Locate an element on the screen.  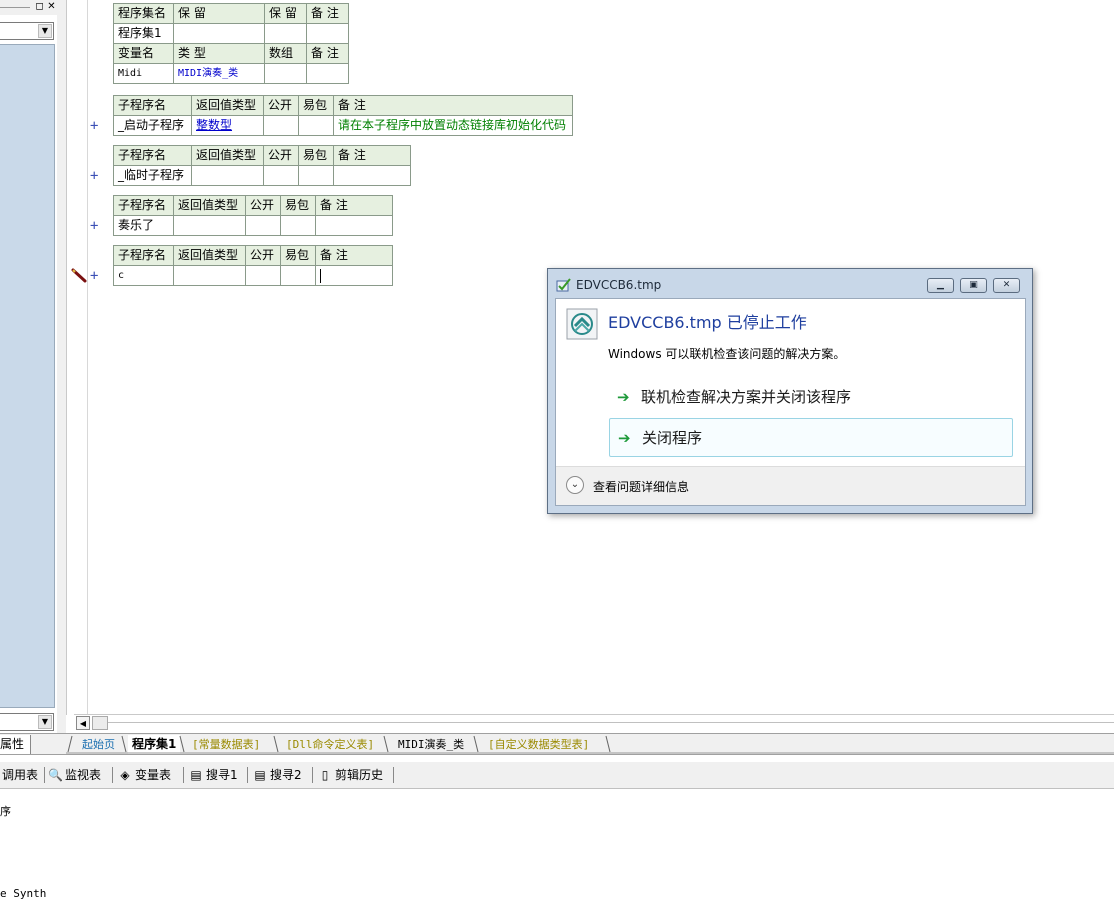
call-table-button: 调用表 is located at coordinates (20, 775).